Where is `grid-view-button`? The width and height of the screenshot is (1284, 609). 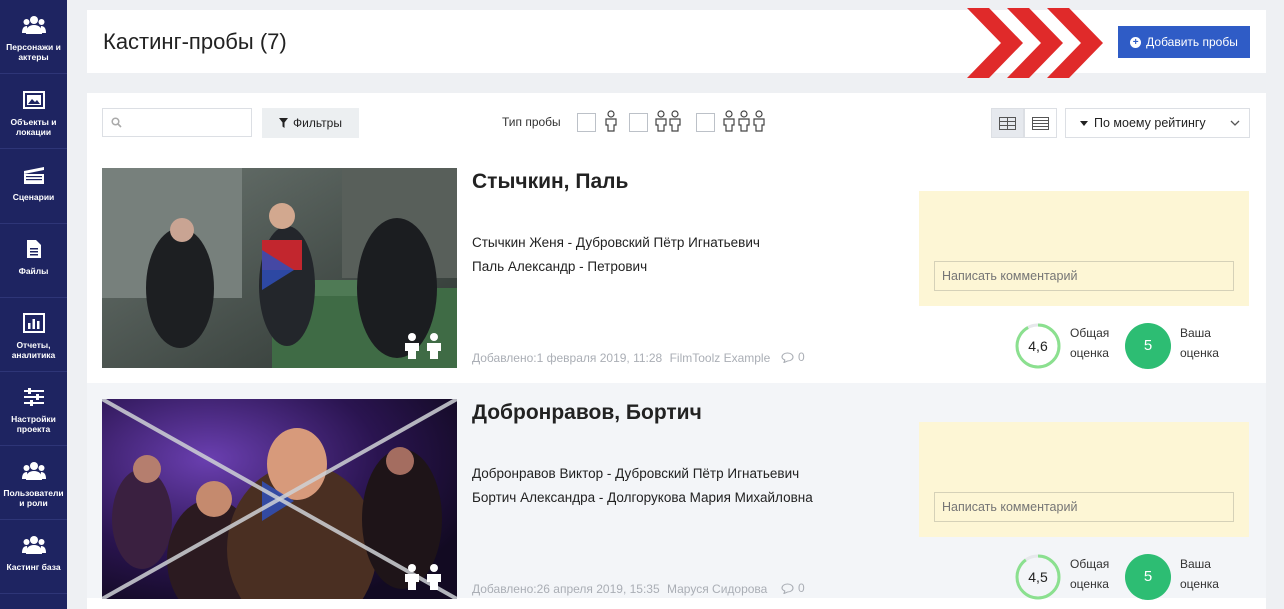
grid-view-button is located at coordinates (1007, 123).